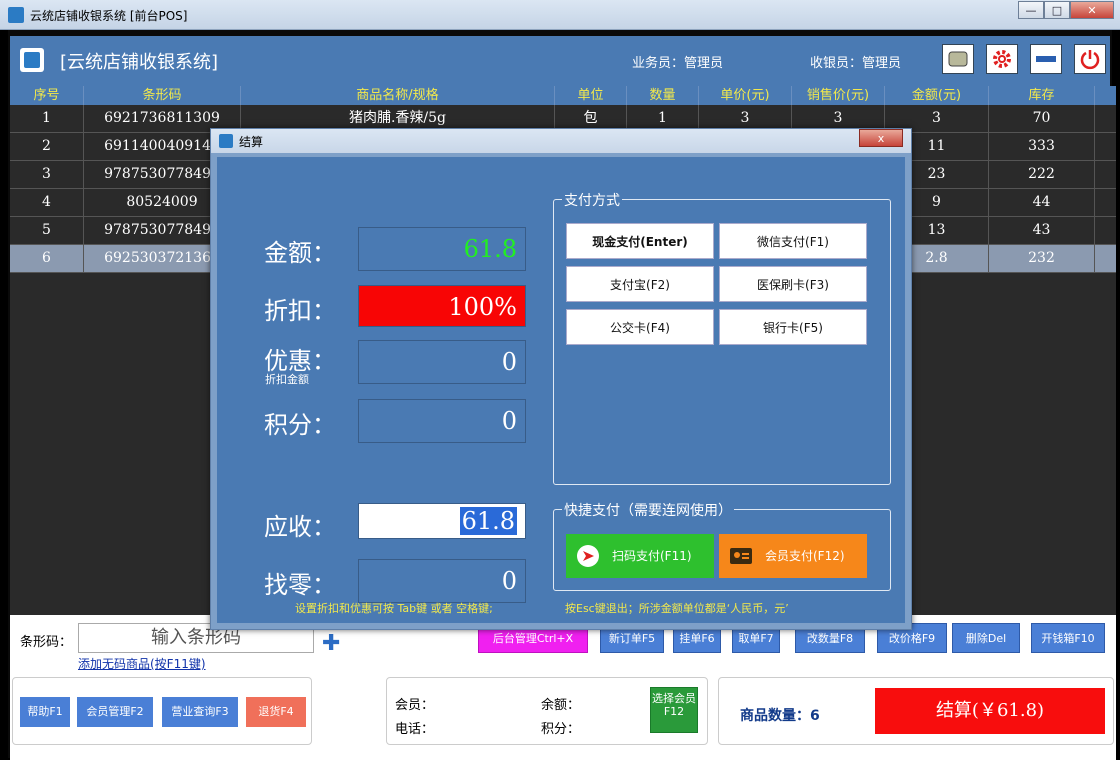  I want to click on shortcut-button: 营业查询F3, so click(200, 712).